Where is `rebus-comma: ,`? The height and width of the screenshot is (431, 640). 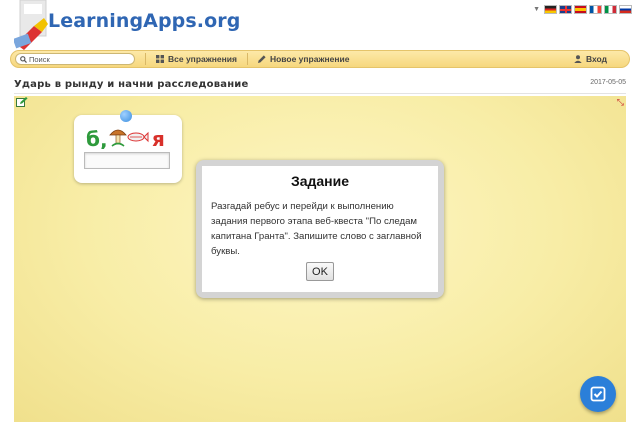
rebus-comma: , is located at coordinates (104, 138).